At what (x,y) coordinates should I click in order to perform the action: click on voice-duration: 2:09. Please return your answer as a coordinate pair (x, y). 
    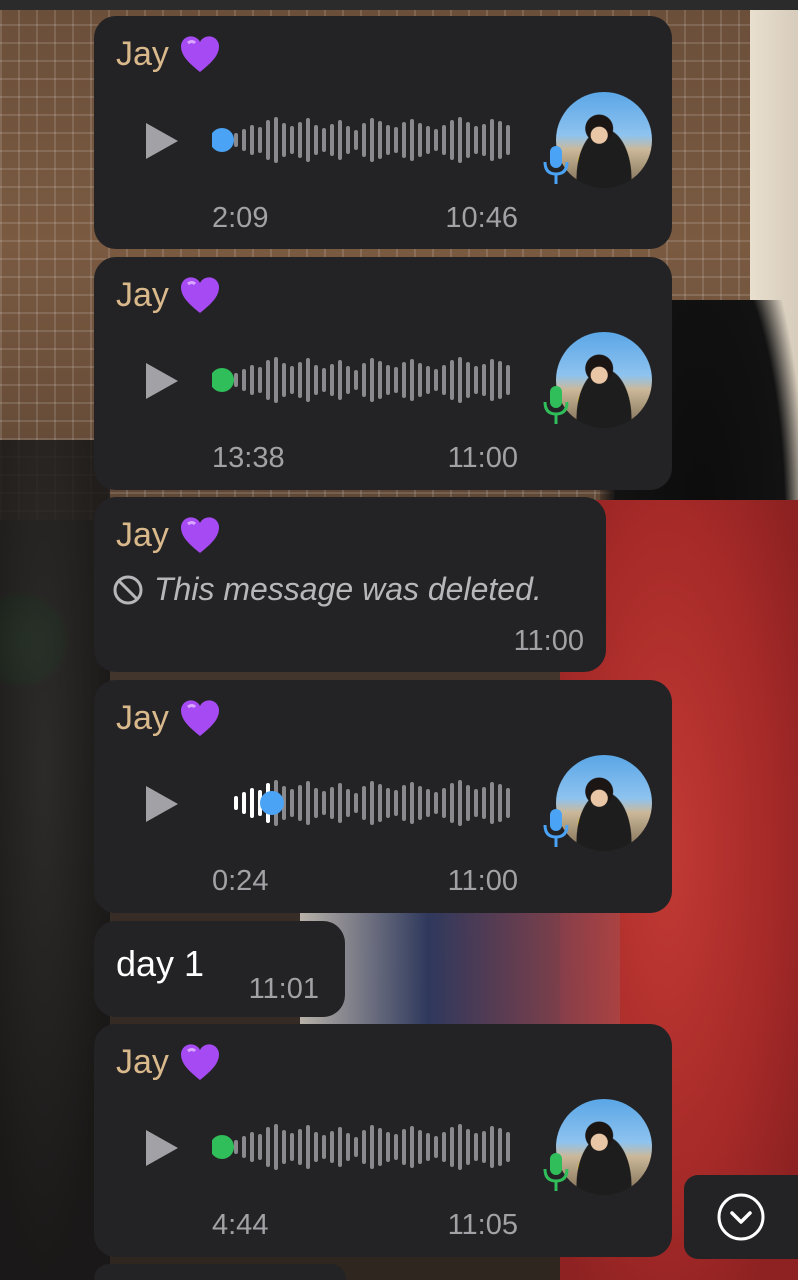
    Looking at the image, I should click on (240, 218).